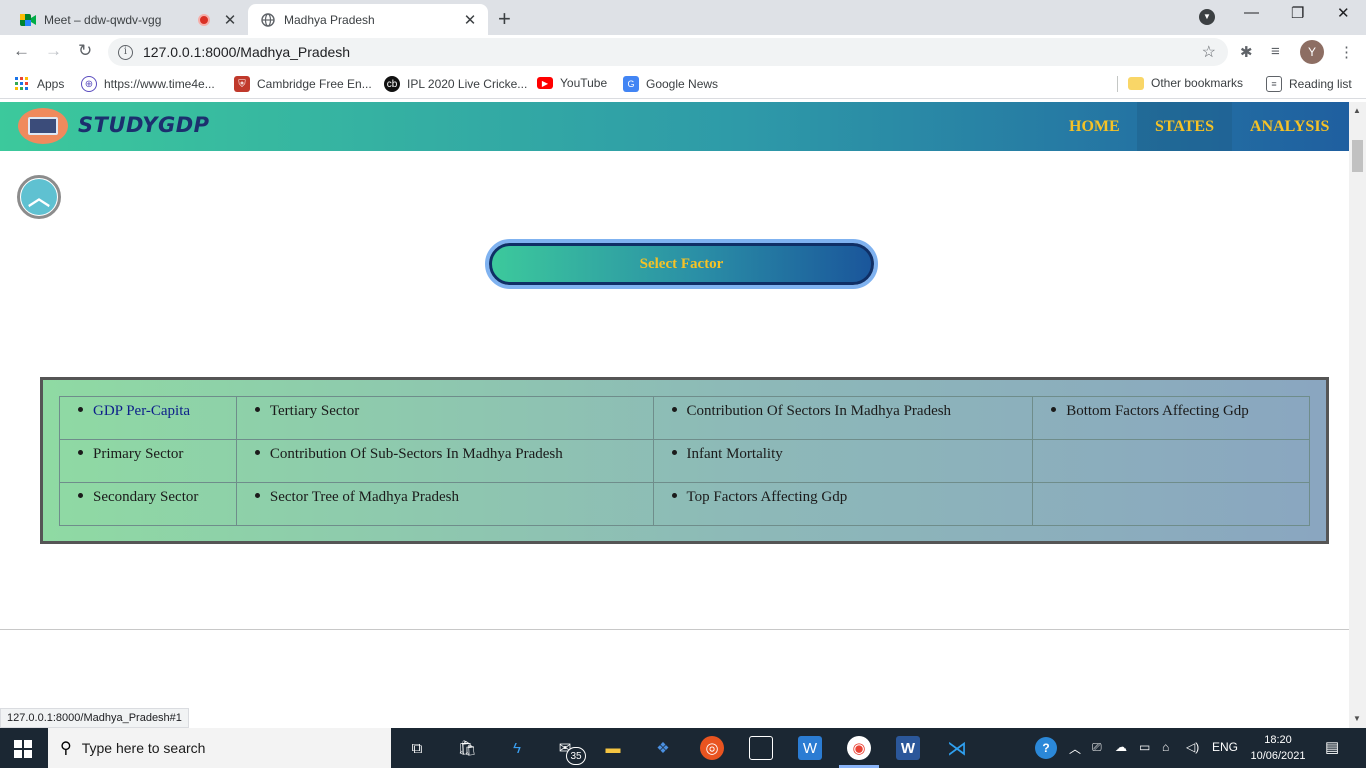  I want to click on factor-cell: Secondary Sector, so click(148, 504).